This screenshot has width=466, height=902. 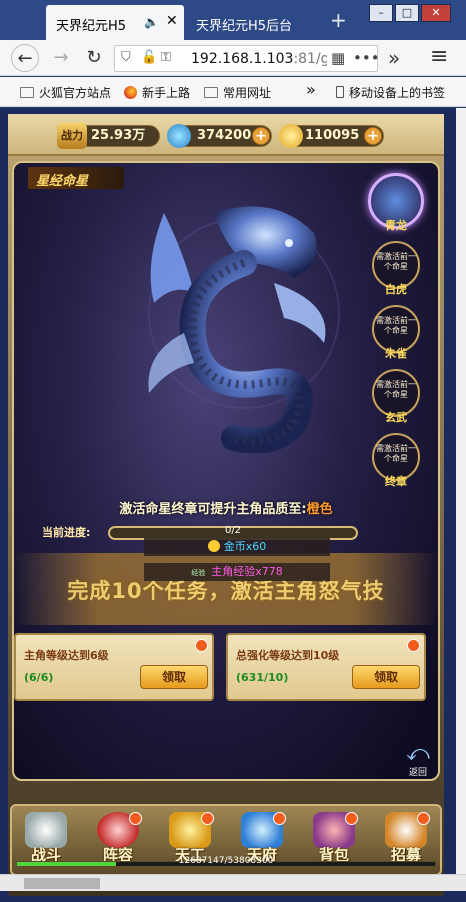 I want to click on tab-admin: 天界纪元H5后台, so click(x=255, y=22).